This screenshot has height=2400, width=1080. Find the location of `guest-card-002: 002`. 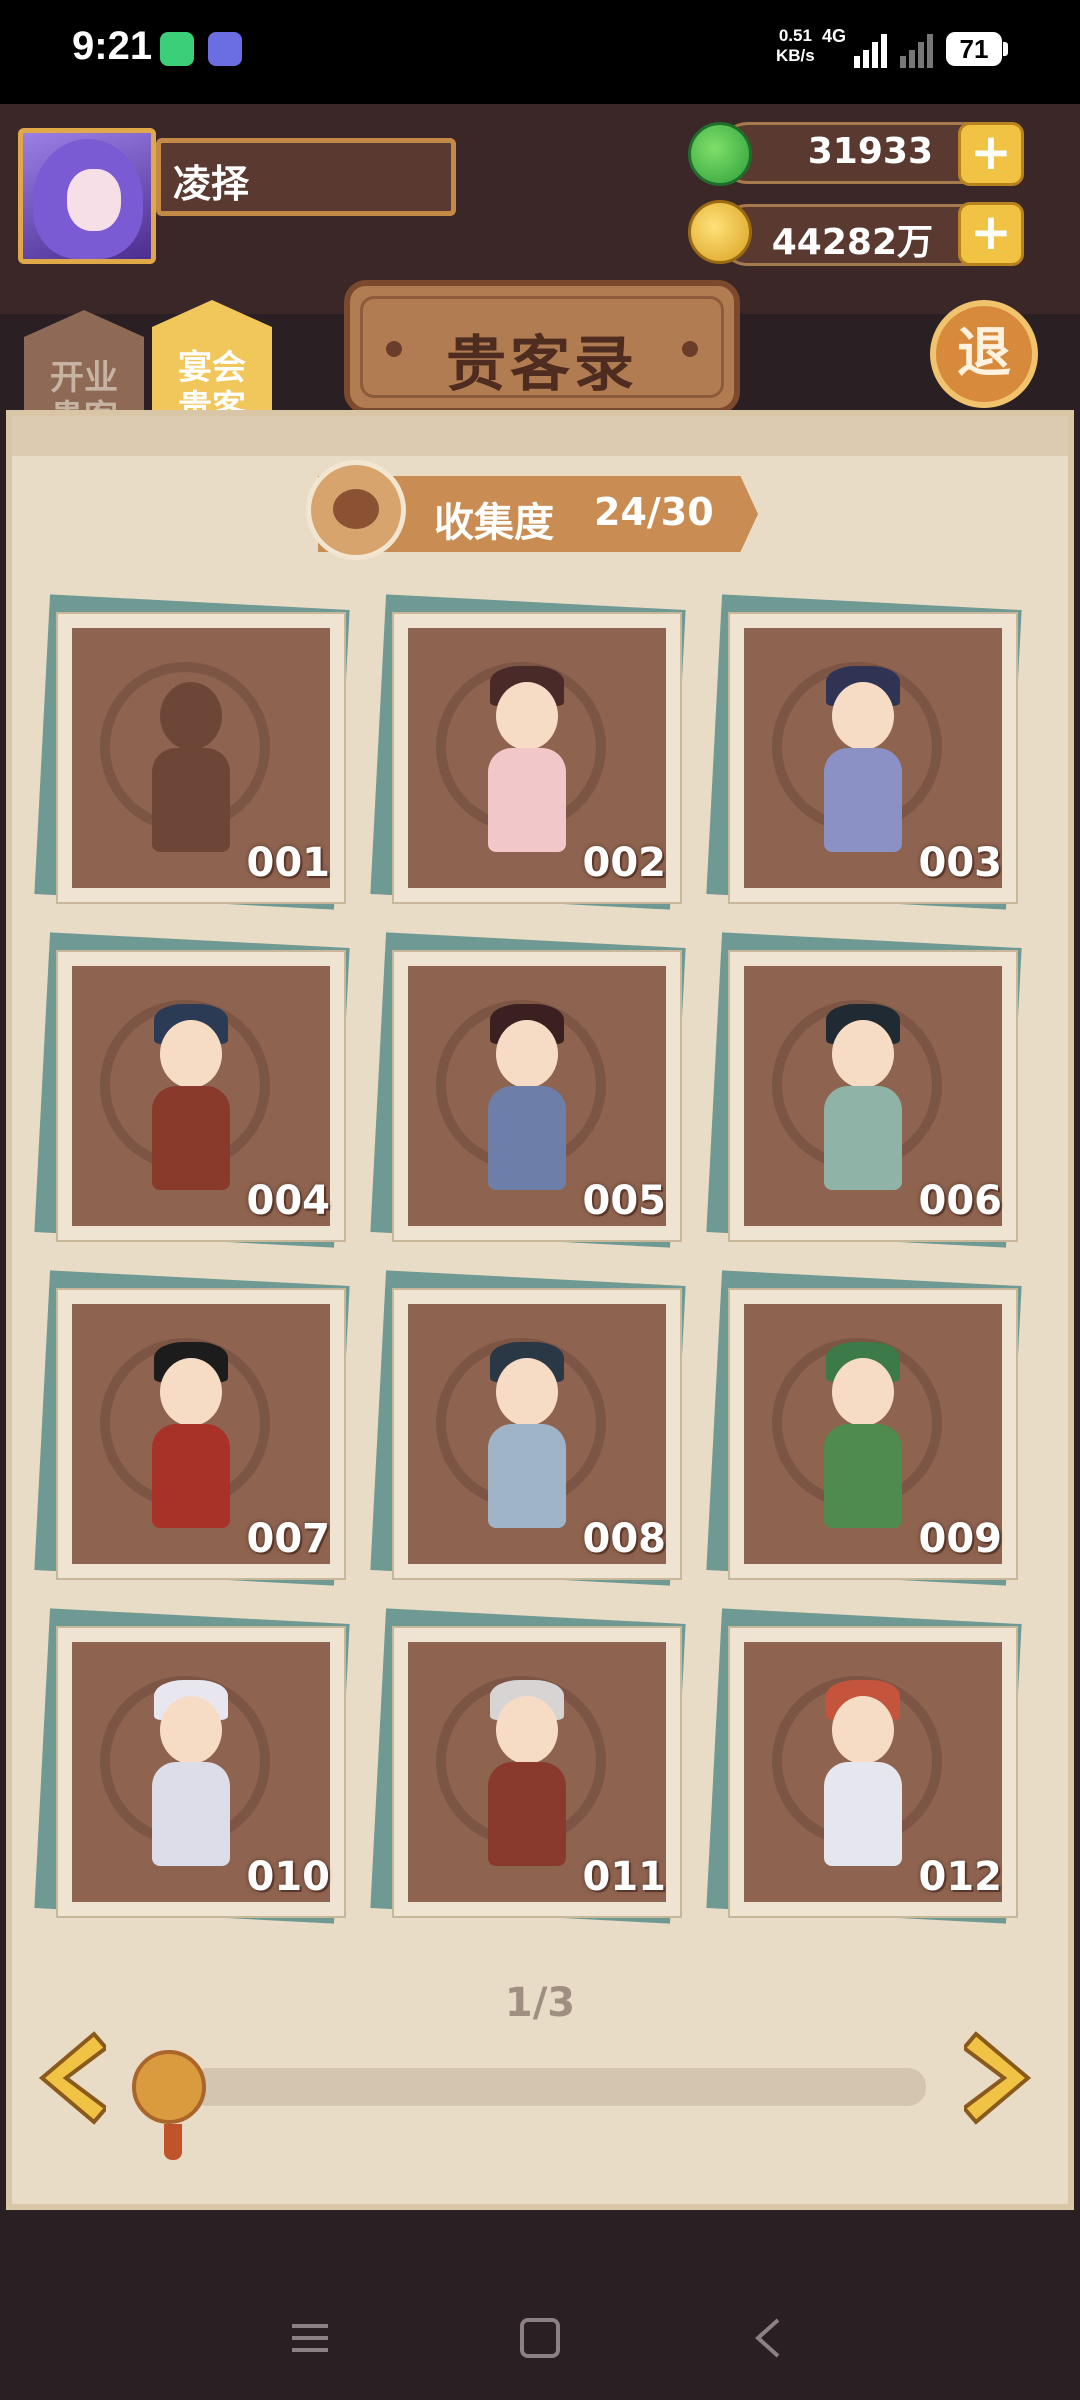

guest-card-002: 002 is located at coordinates (528, 752).